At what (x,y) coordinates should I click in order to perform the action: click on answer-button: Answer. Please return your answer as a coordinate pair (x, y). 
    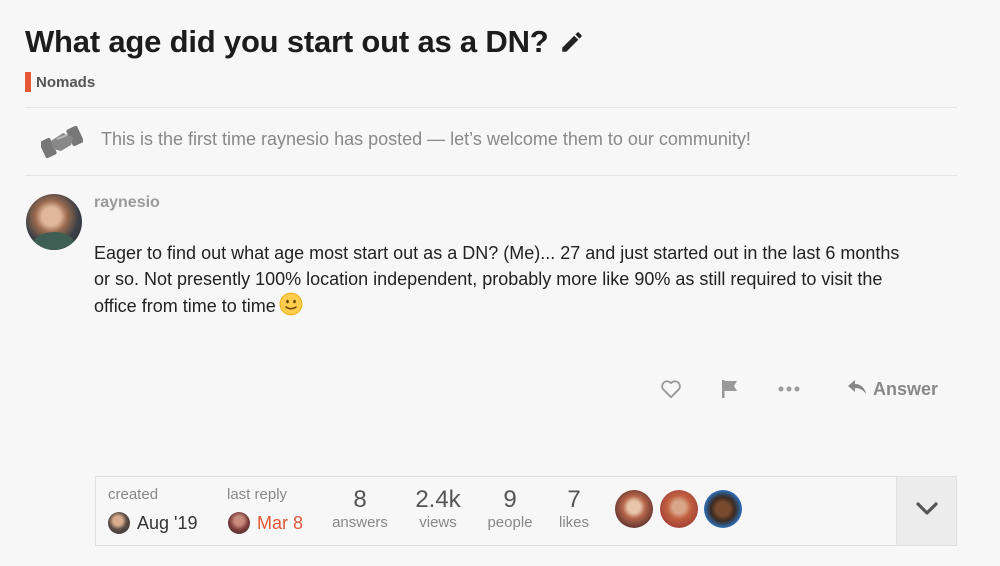
    Looking at the image, I should click on (892, 389).